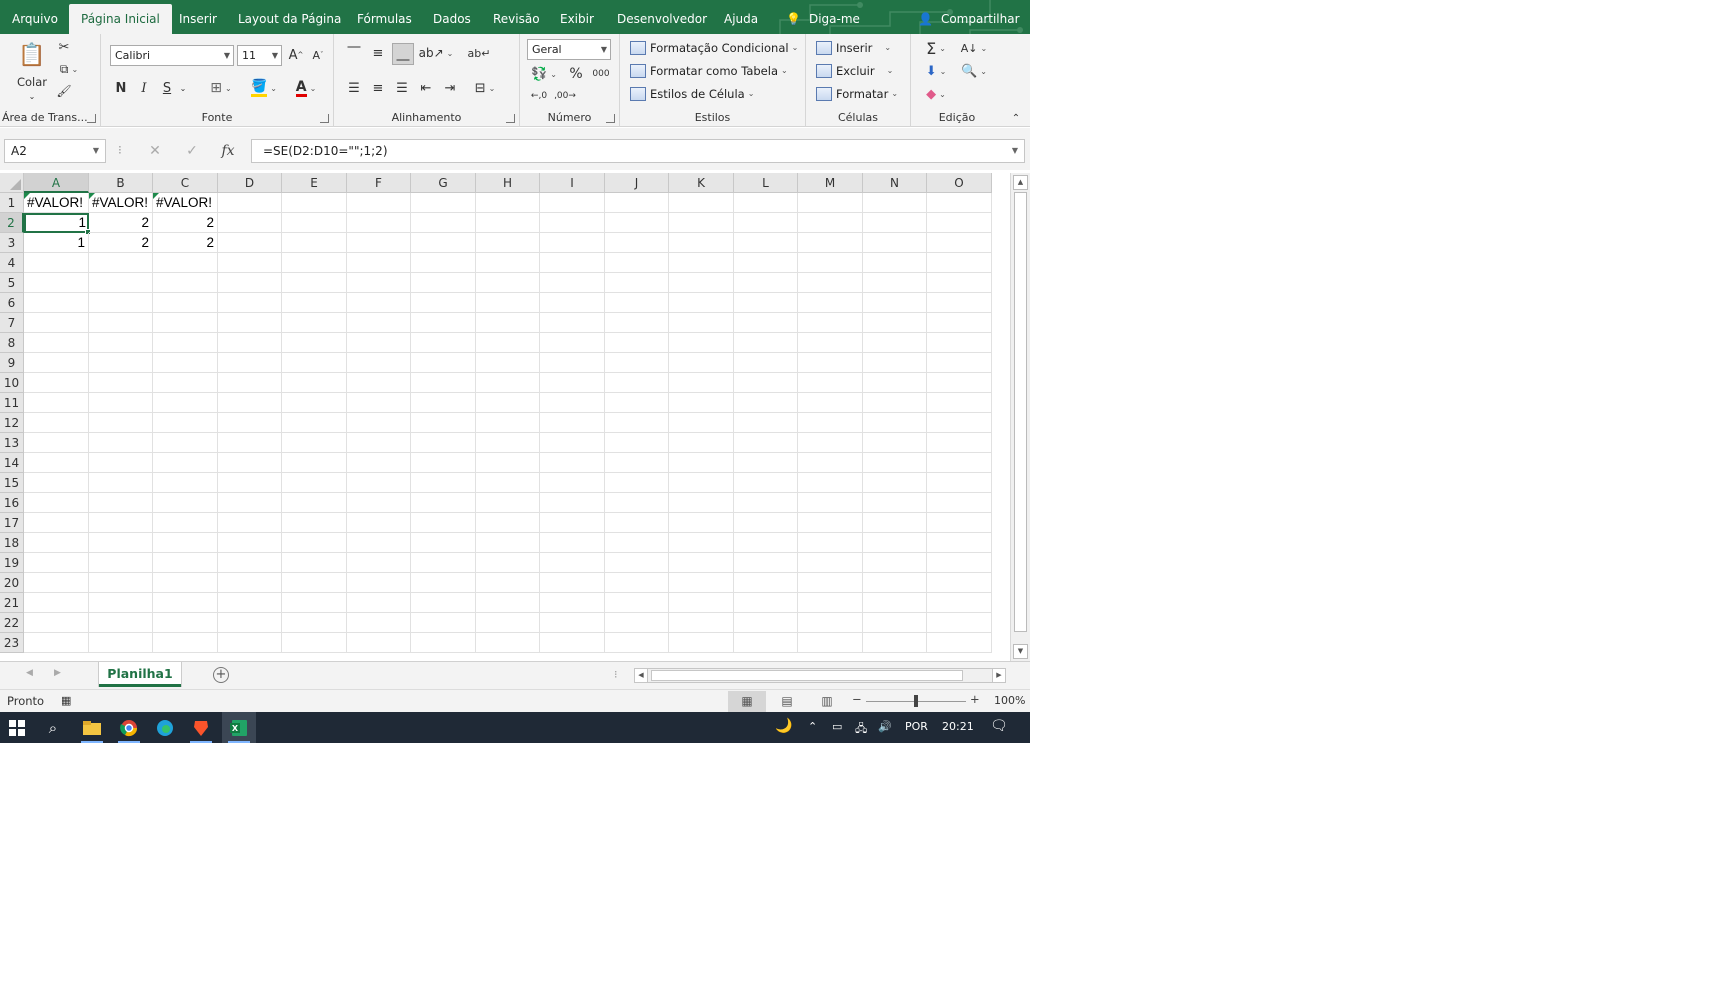 The width and height of the screenshot is (1712, 982). What do you see at coordinates (916, 726) in the screenshot?
I see `language-indicator: POR` at bounding box center [916, 726].